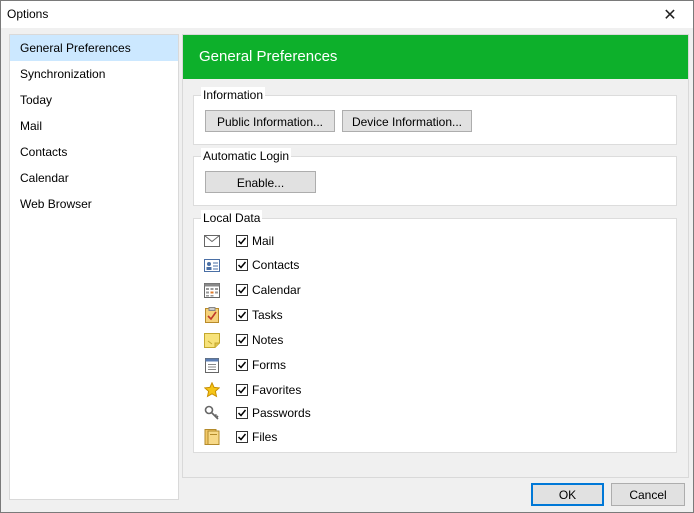 This screenshot has width=694, height=513. I want to click on close-icon: ✕, so click(670, 15).